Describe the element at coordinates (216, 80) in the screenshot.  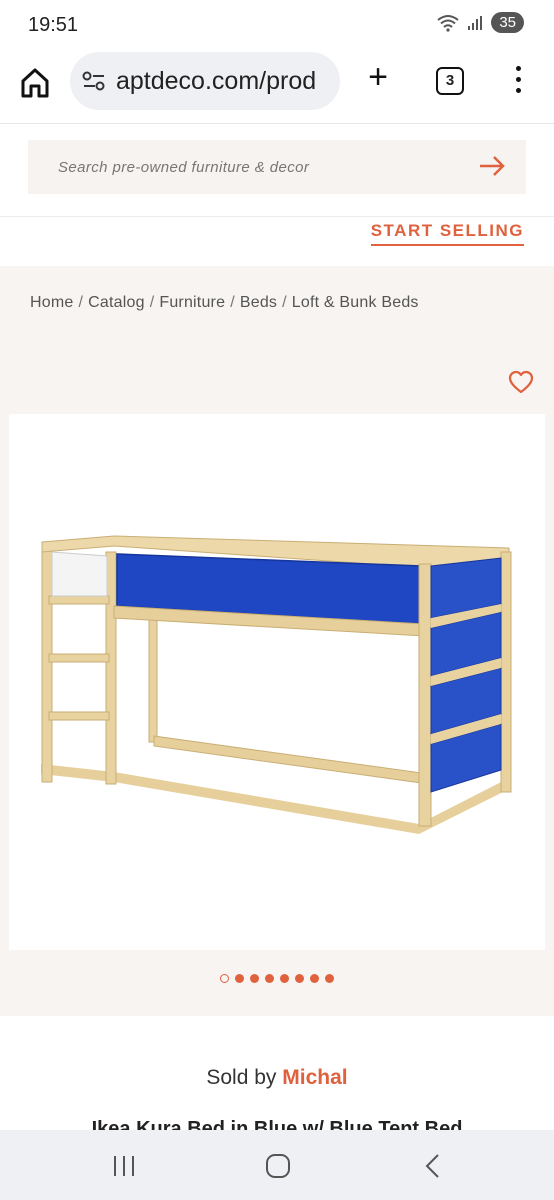
I see `url-text: aptdeco.com/prod` at that location.